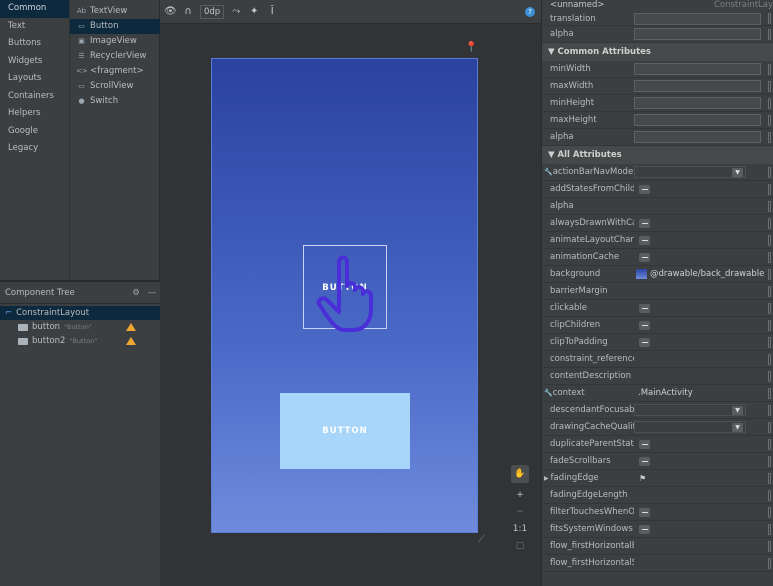 This screenshot has height=586, width=773. Describe the element at coordinates (34, 132) in the screenshot. I see `palette-category-google: Google` at that location.